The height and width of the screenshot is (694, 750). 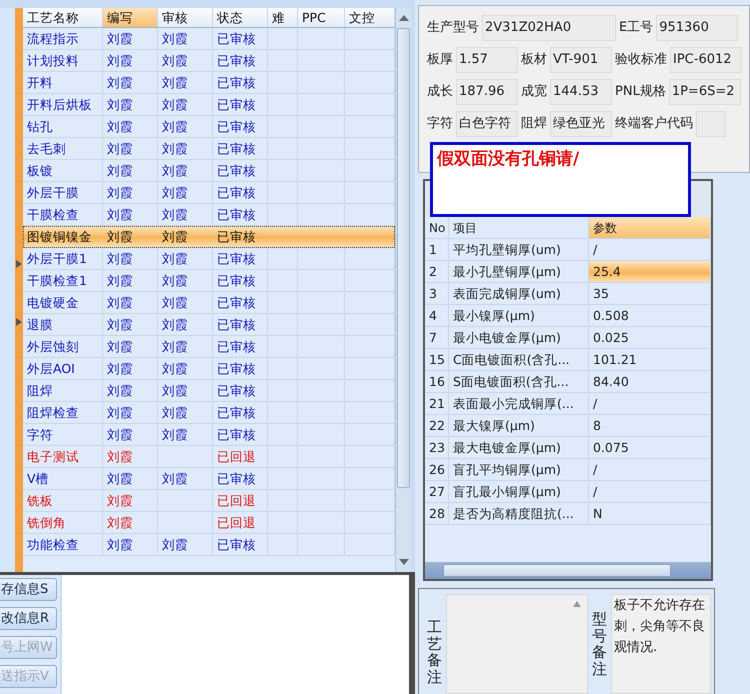 What do you see at coordinates (487, 92) in the screenshot?
I see `input-field: 187.96` at bounding box center [487, 92].